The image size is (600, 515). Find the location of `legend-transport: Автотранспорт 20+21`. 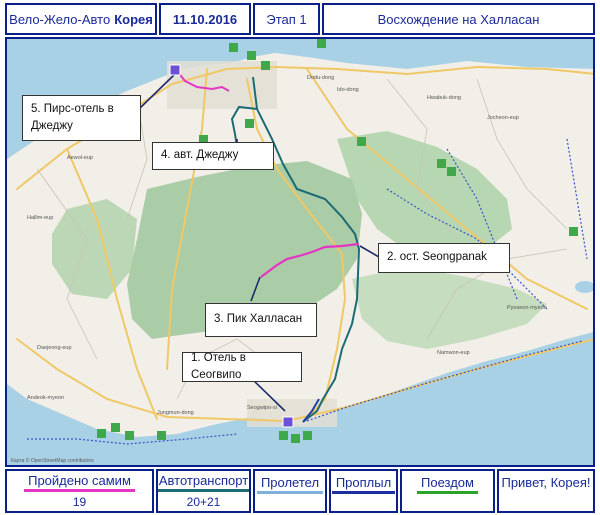

legend-transport: Автотранспорт 20+21 is located at coordinates (203, 491).